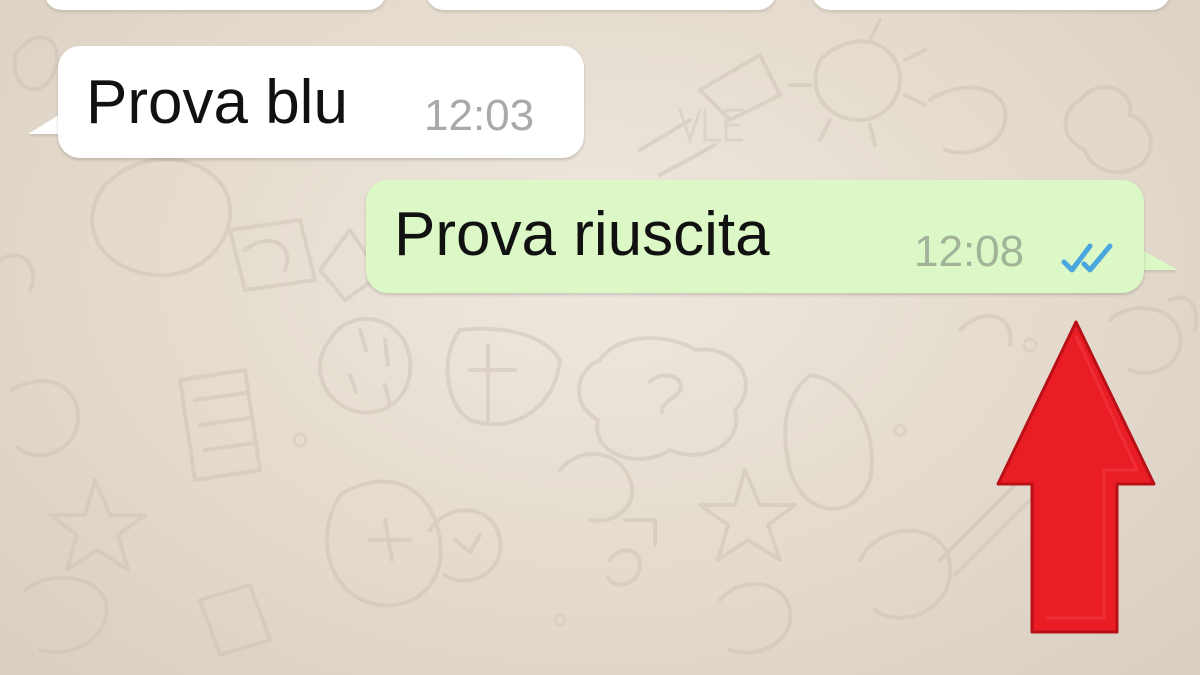 This screenshot has height=675, width=1200. Describe the element at coordinates (1076, 477) in the screenshot. I see `red-up-arrow-icon` at that location.